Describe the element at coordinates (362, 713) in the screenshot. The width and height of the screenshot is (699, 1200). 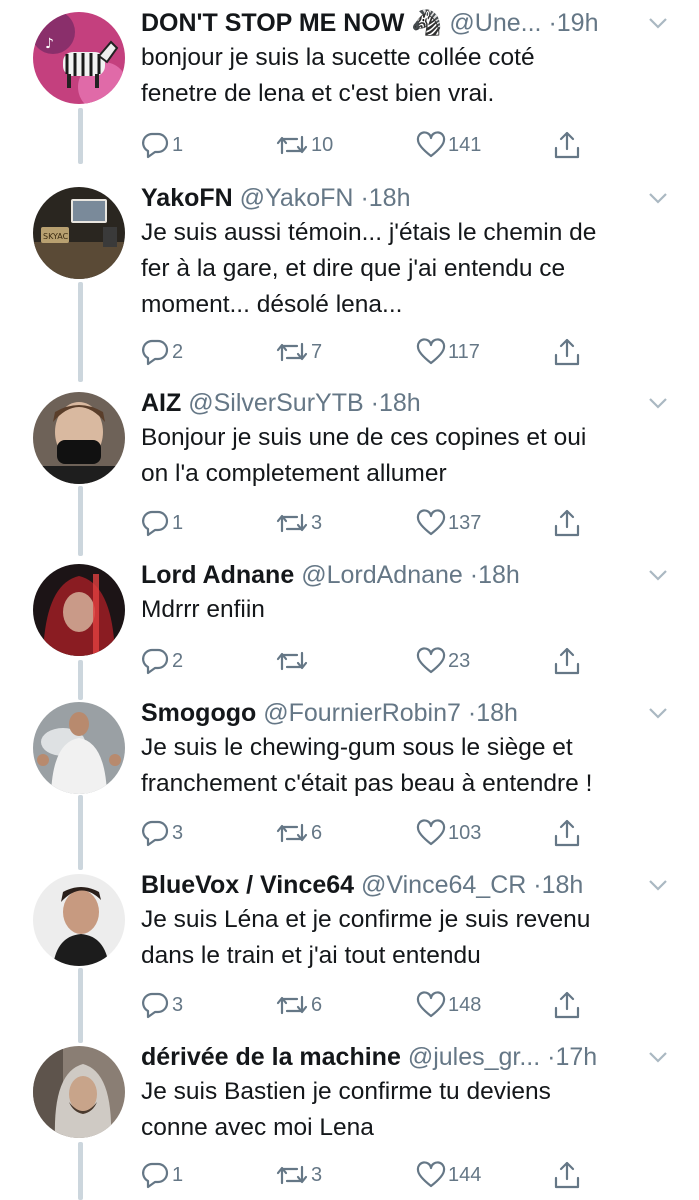
I see `user-handle: @FournierRobin7` at that location.